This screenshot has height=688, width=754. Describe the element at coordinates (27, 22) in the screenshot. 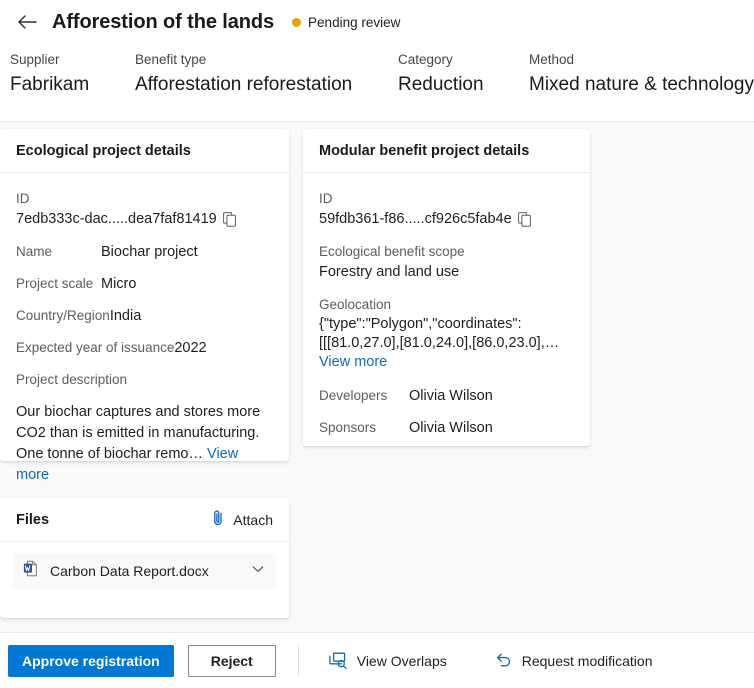

I see `arrow-left-icon` at that location.